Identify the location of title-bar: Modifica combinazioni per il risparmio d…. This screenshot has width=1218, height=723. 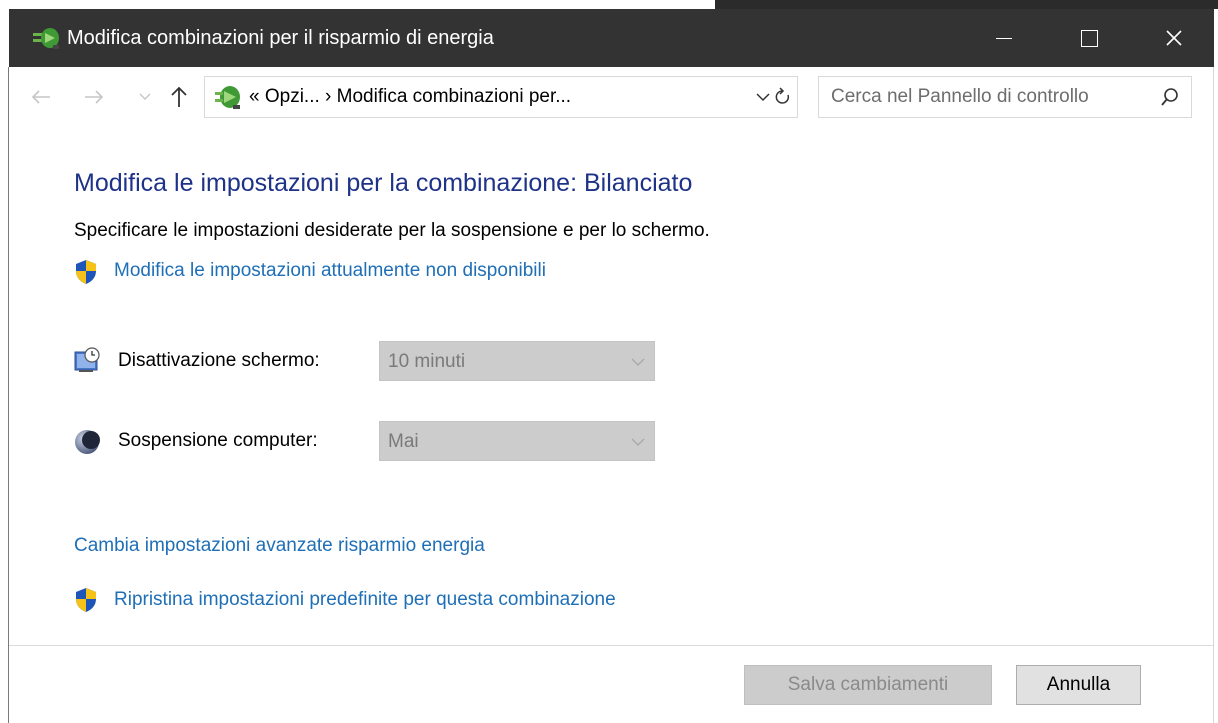
(611, 38).